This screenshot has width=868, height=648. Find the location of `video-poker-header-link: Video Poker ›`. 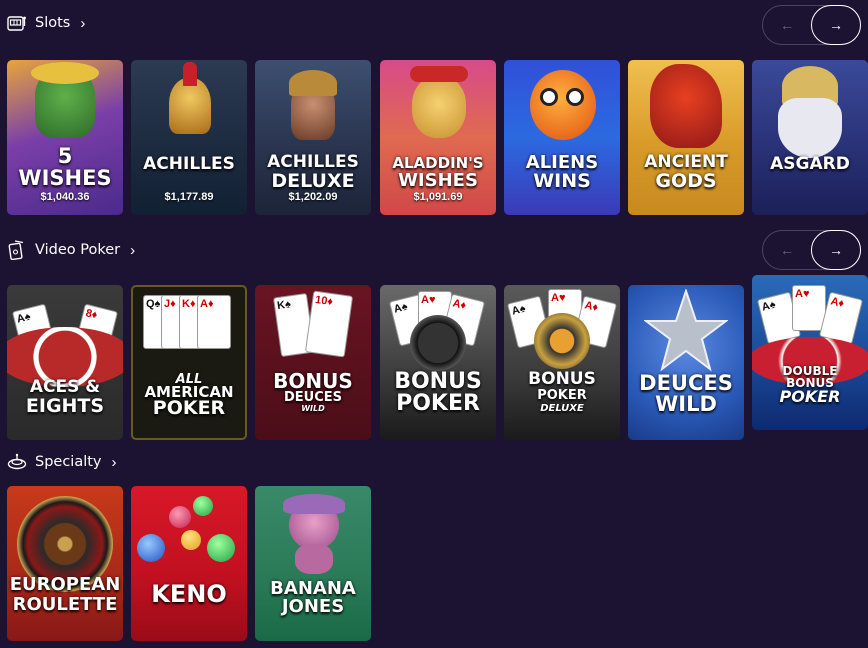

video-poker-header-link: Video Poker › is located at coordinates (71, 250).